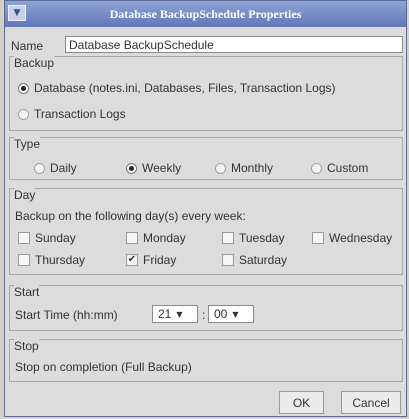  I want to click on type-option-monthly: Monthly, so click(244, 168).